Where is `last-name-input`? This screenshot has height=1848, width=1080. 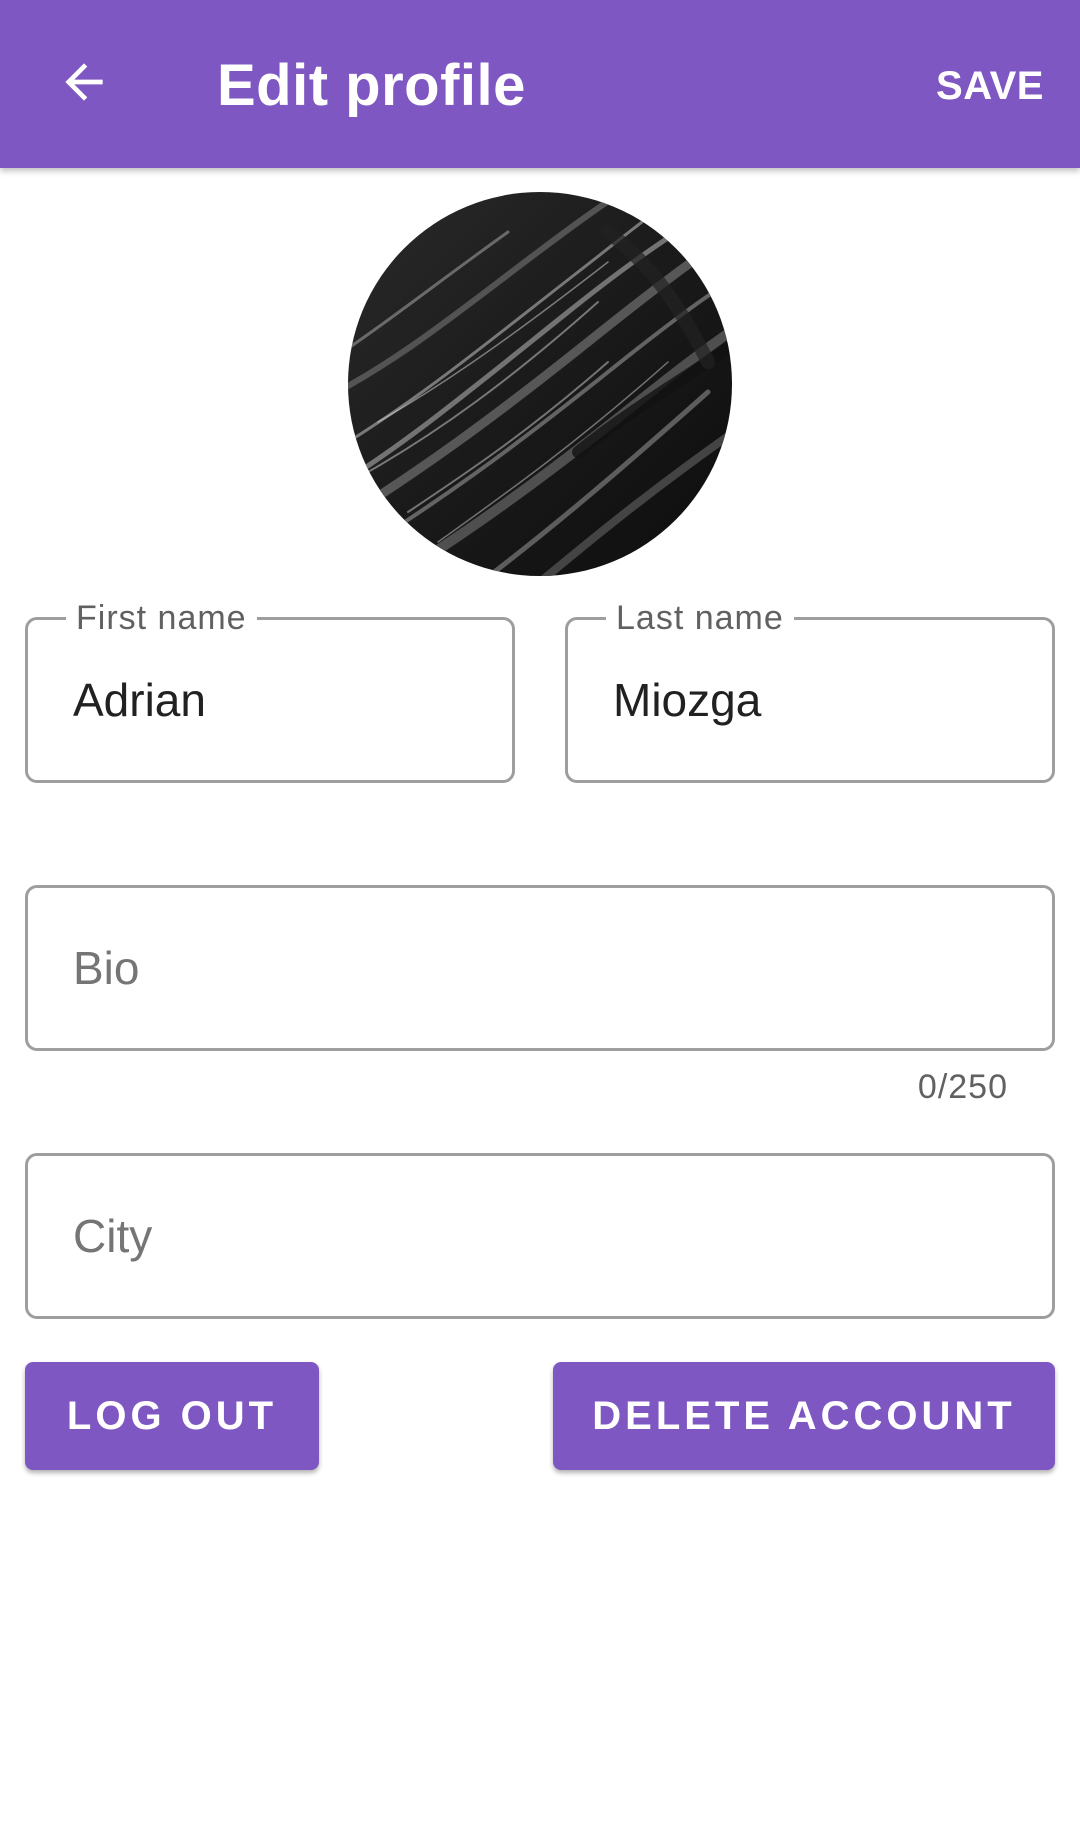 last-name-input is located at coordinates (817, 700).